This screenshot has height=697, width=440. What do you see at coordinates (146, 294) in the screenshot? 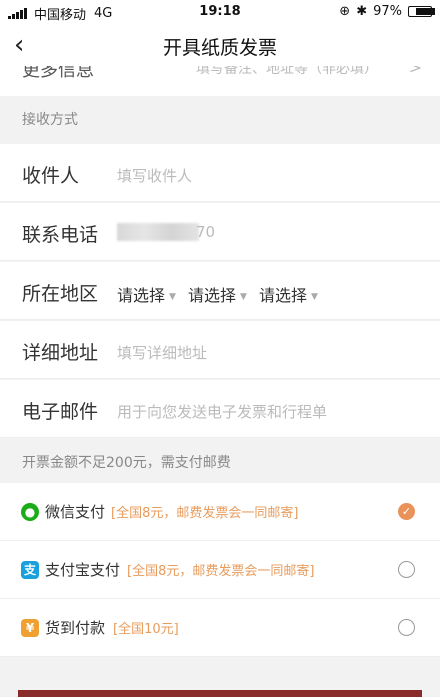
I see `province-select: 请选择 ▼` at bounding box center [146, 294].